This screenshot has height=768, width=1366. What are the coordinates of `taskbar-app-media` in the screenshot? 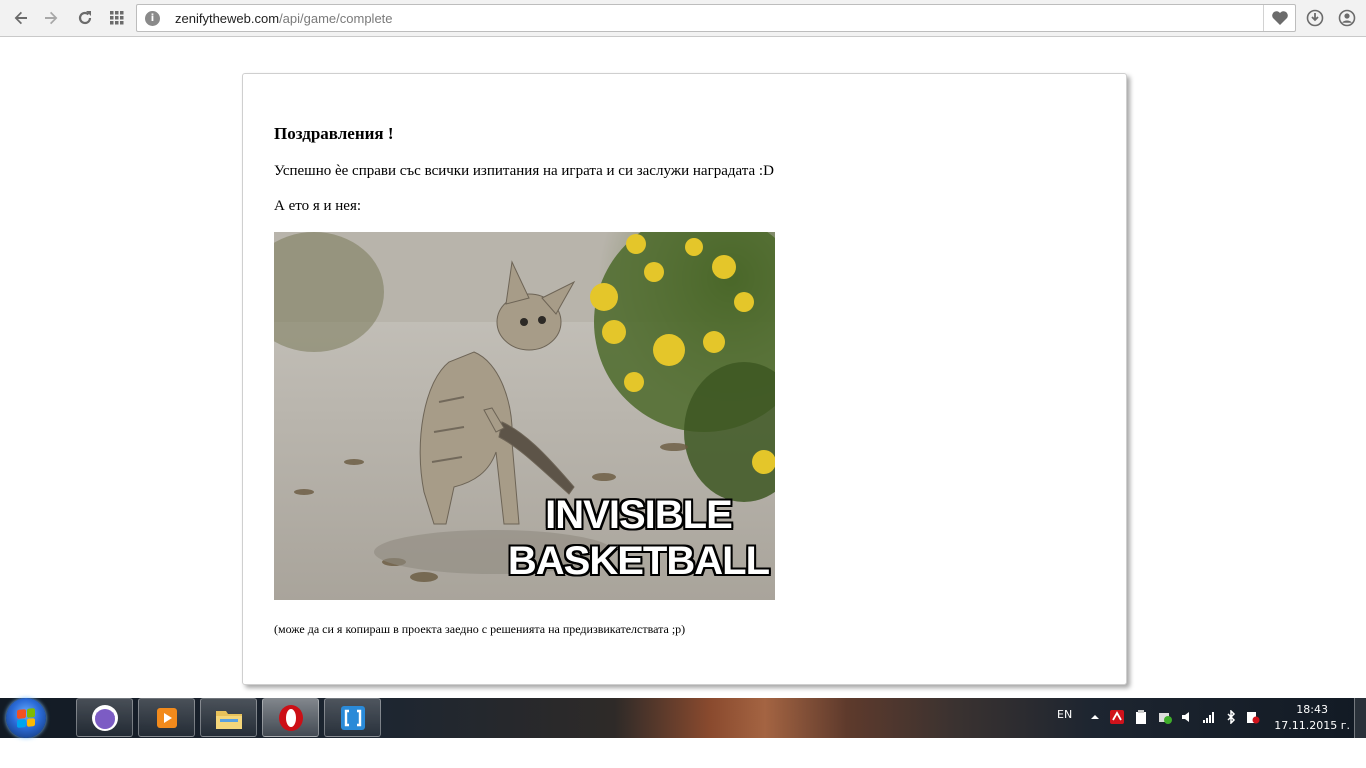 It's located at (166, 717).